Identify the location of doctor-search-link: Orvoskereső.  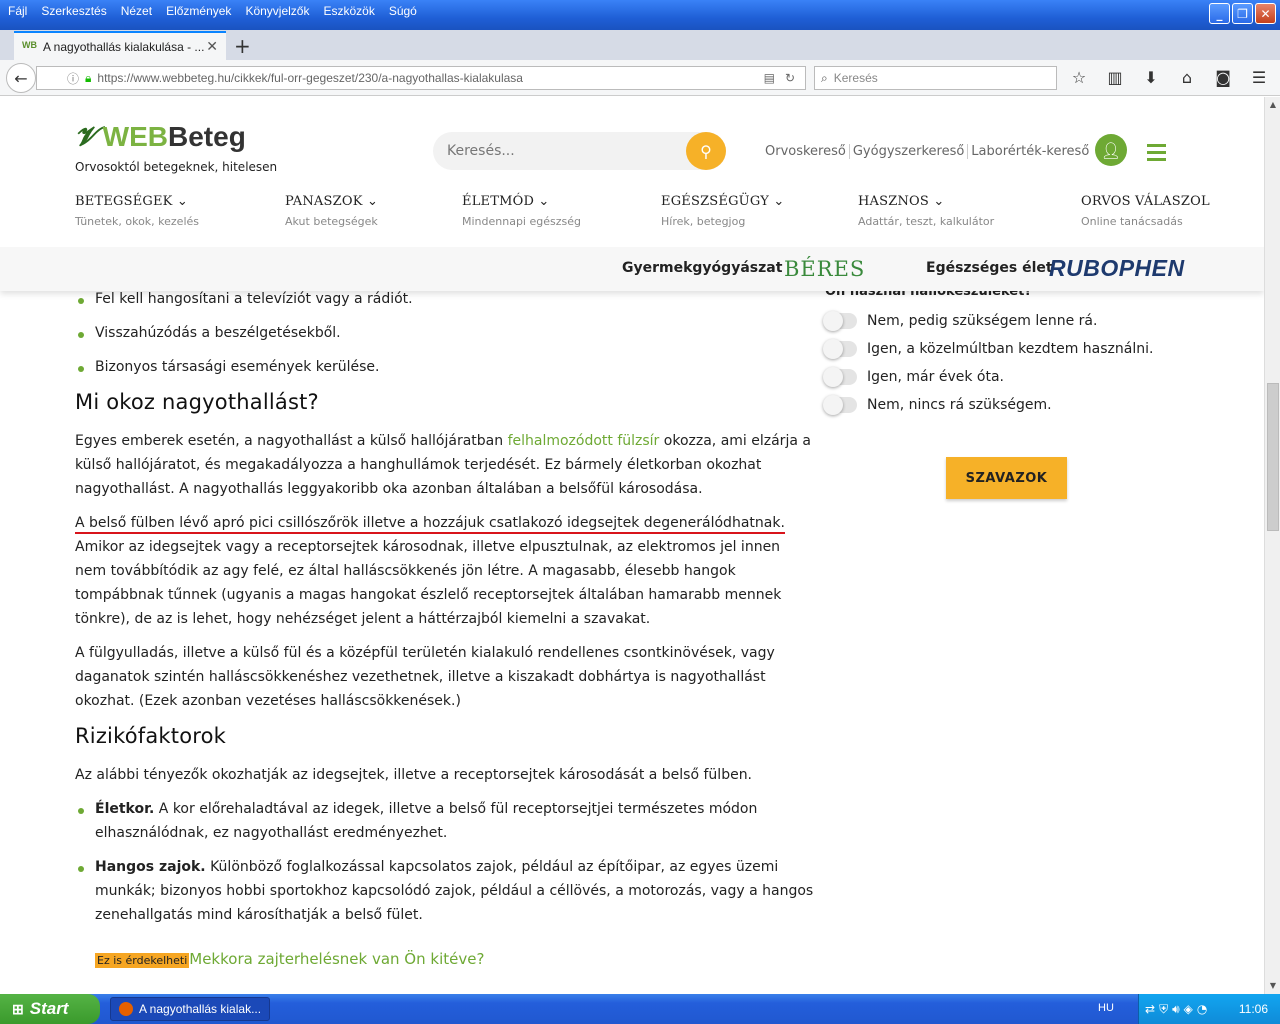
(807, 151).